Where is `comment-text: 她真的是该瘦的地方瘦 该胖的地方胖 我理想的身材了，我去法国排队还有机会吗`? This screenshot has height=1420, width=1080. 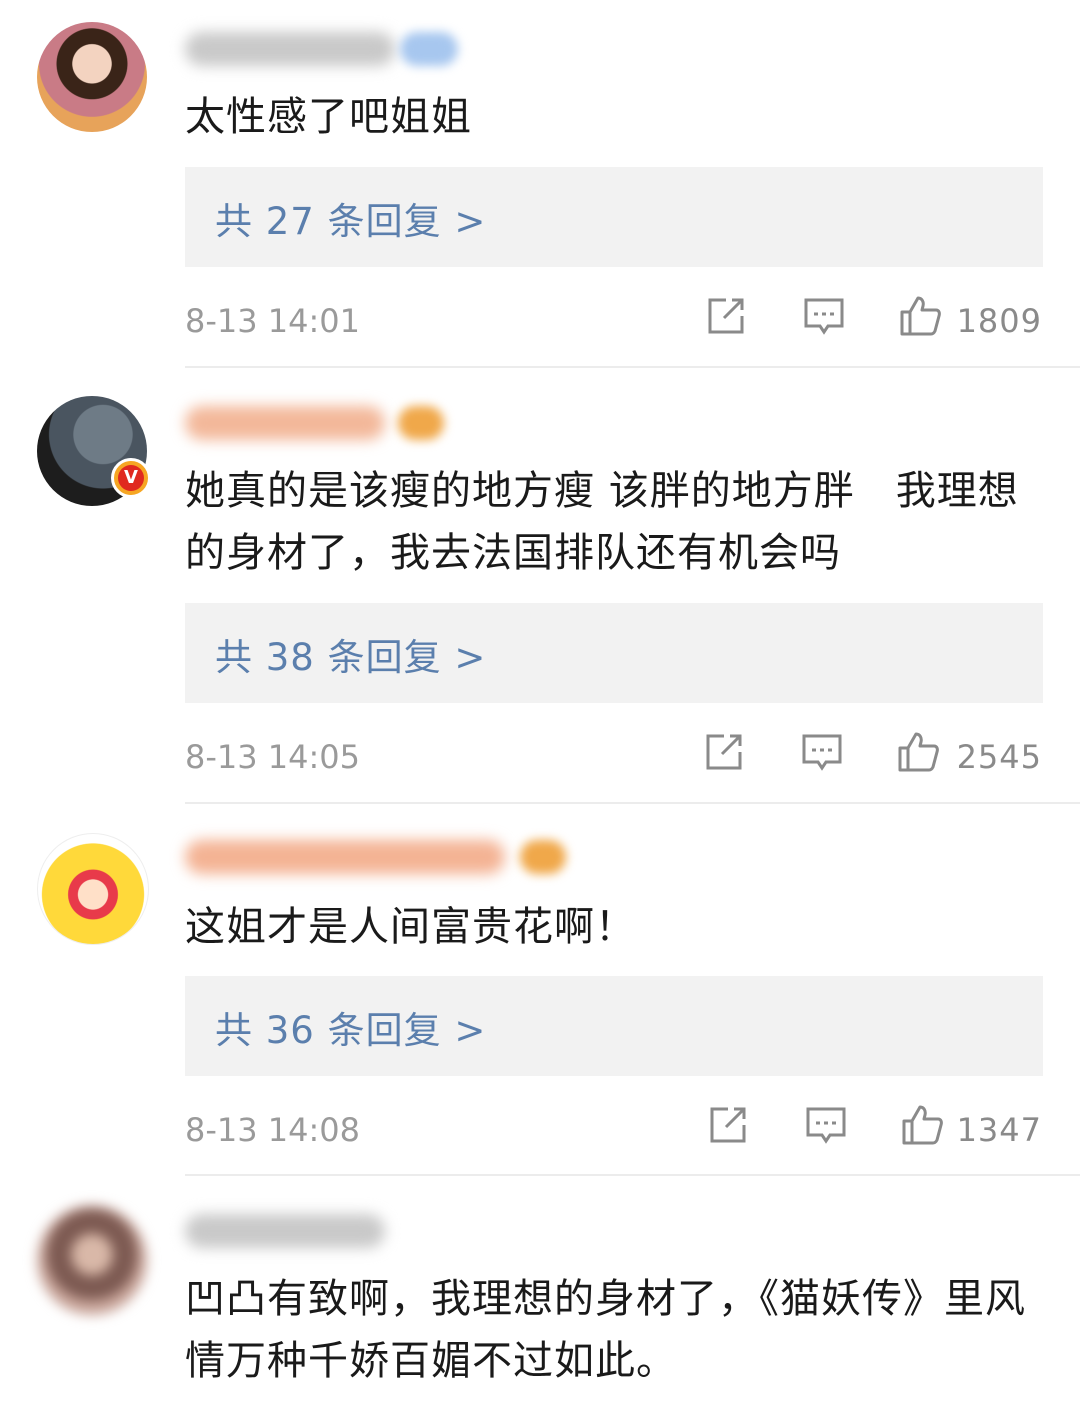 comment-text: 她真的是该瘦的地方瘦 该胖的地方胖 我理想的身材了，我去法国排队还有机会吗 is located at coordinates (602, 522).